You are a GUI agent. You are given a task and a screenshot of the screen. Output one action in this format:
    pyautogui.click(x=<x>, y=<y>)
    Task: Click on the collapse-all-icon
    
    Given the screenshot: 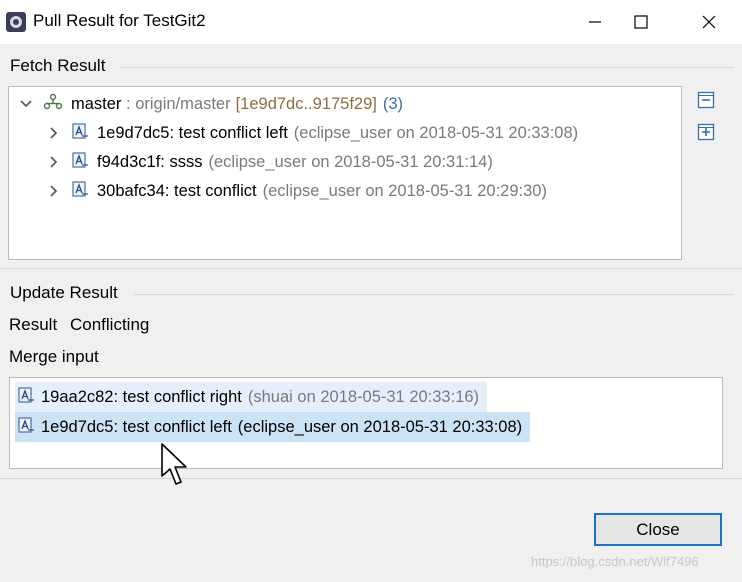 What is the action you would take?
    pyautogui.click(x=706, y=102)
    